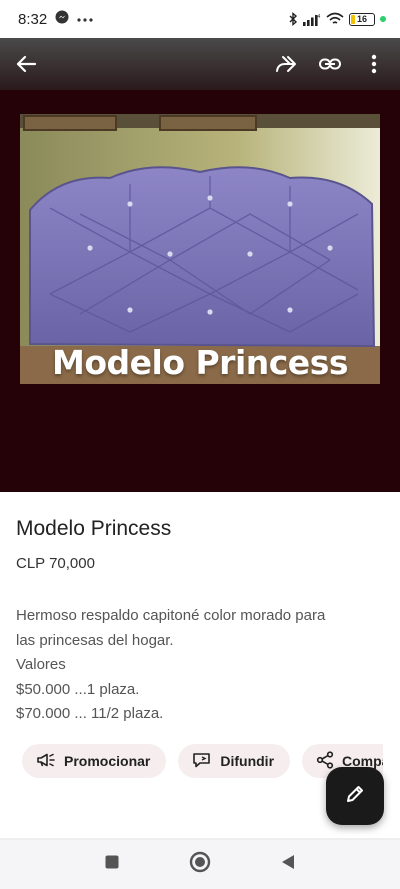 This screenshot has height=889, width=400. I want to click on broadcast-button: Difundir, so click(234, 761).